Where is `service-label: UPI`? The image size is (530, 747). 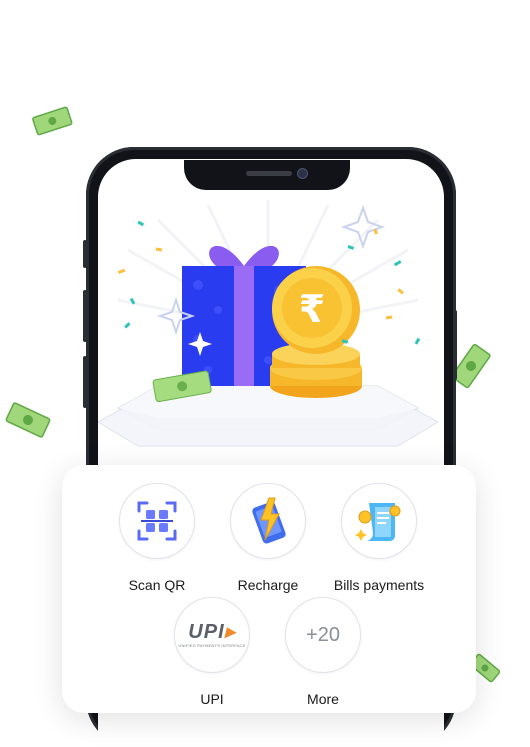 service-label: UPI is located at coordinates (212, 699).